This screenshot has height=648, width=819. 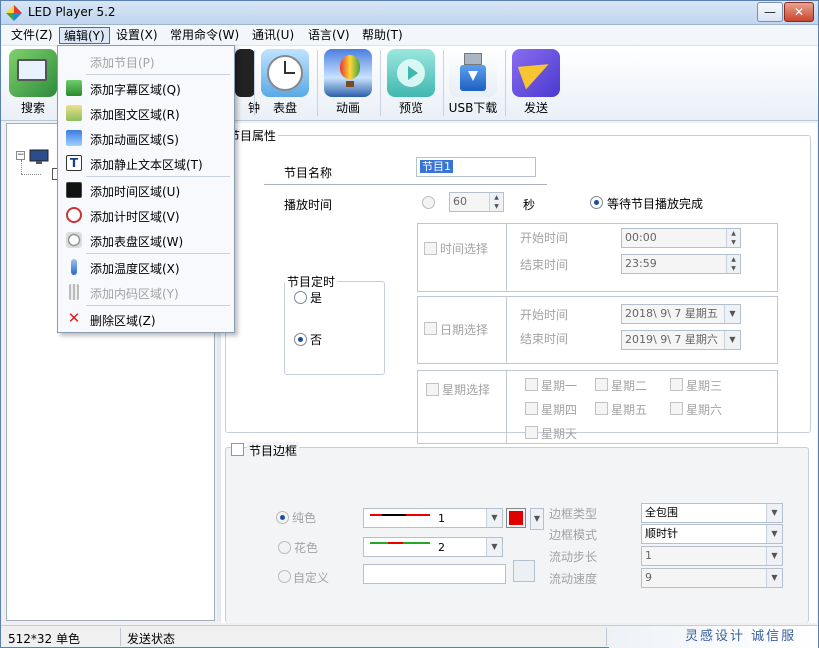 What do you see at coordinates (629, 386) in the screenshot?
I see `weekday-label: 星期二` at bounding box center [629, 386].